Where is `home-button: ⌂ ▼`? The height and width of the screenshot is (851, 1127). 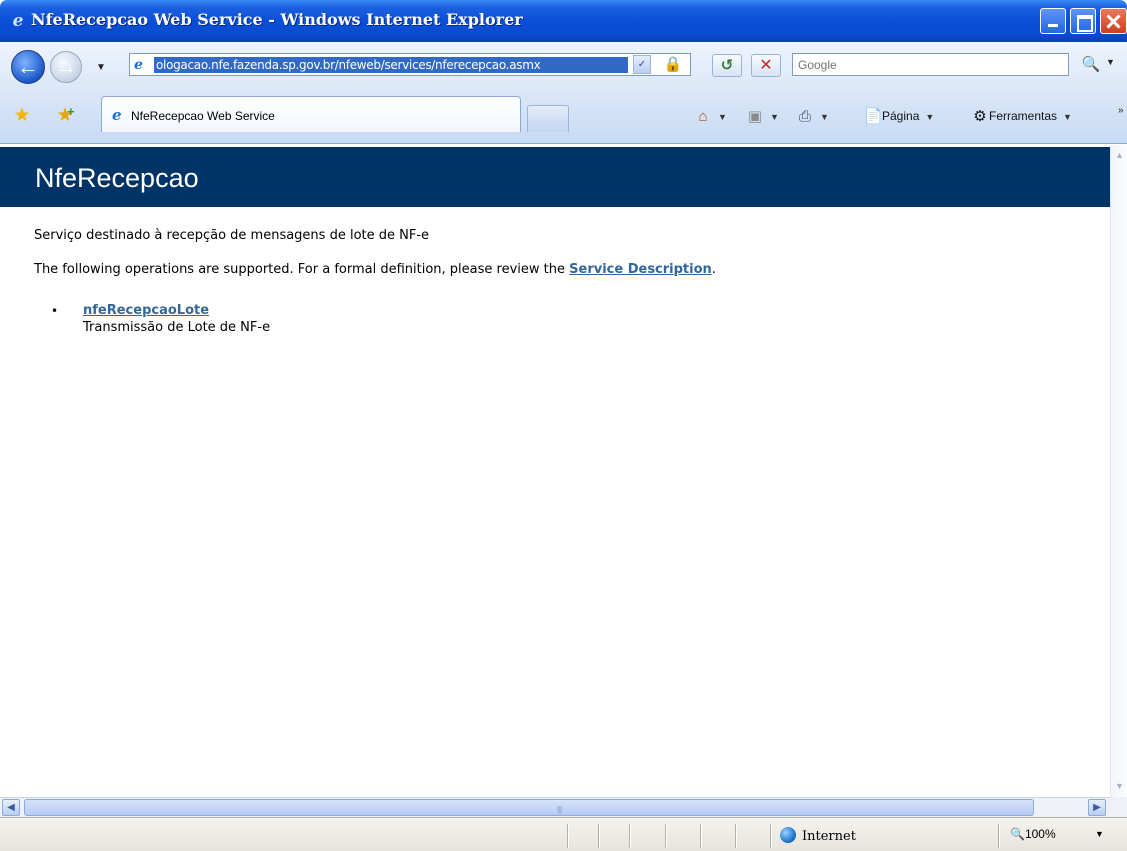 home-button: ⌂ ▼ is located at coordinates (710, 116).